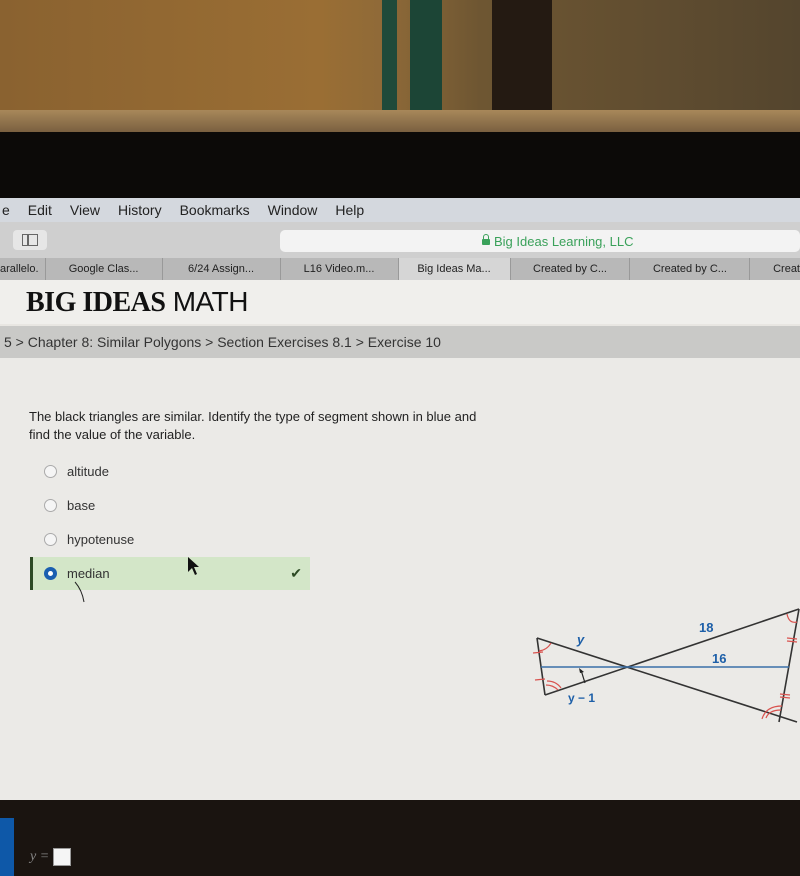 The image size is (800, 876). What do you see at coordinates (50, 573) in the screenshot?
I see `radio-button-selected` at bounding box center [50, 573].